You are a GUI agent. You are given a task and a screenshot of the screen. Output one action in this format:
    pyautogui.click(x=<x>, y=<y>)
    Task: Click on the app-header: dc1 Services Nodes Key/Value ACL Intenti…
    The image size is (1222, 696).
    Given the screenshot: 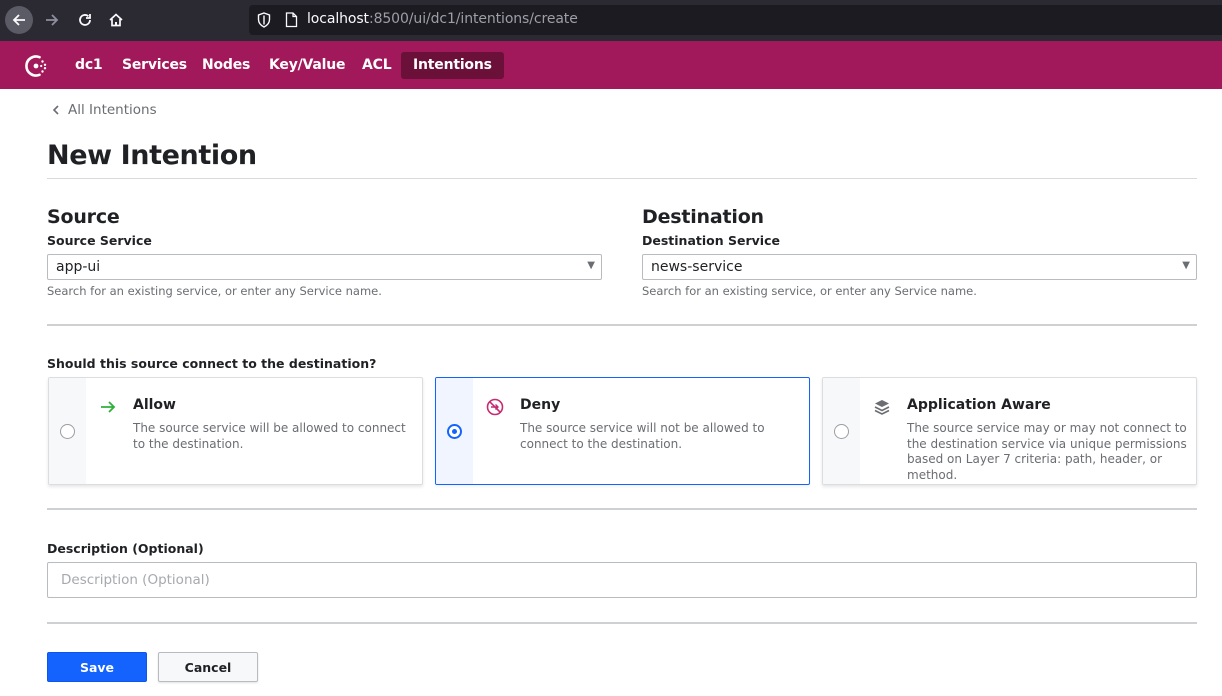 What is the action you would take?
    pyautogui.click(x=611, y=65)
    